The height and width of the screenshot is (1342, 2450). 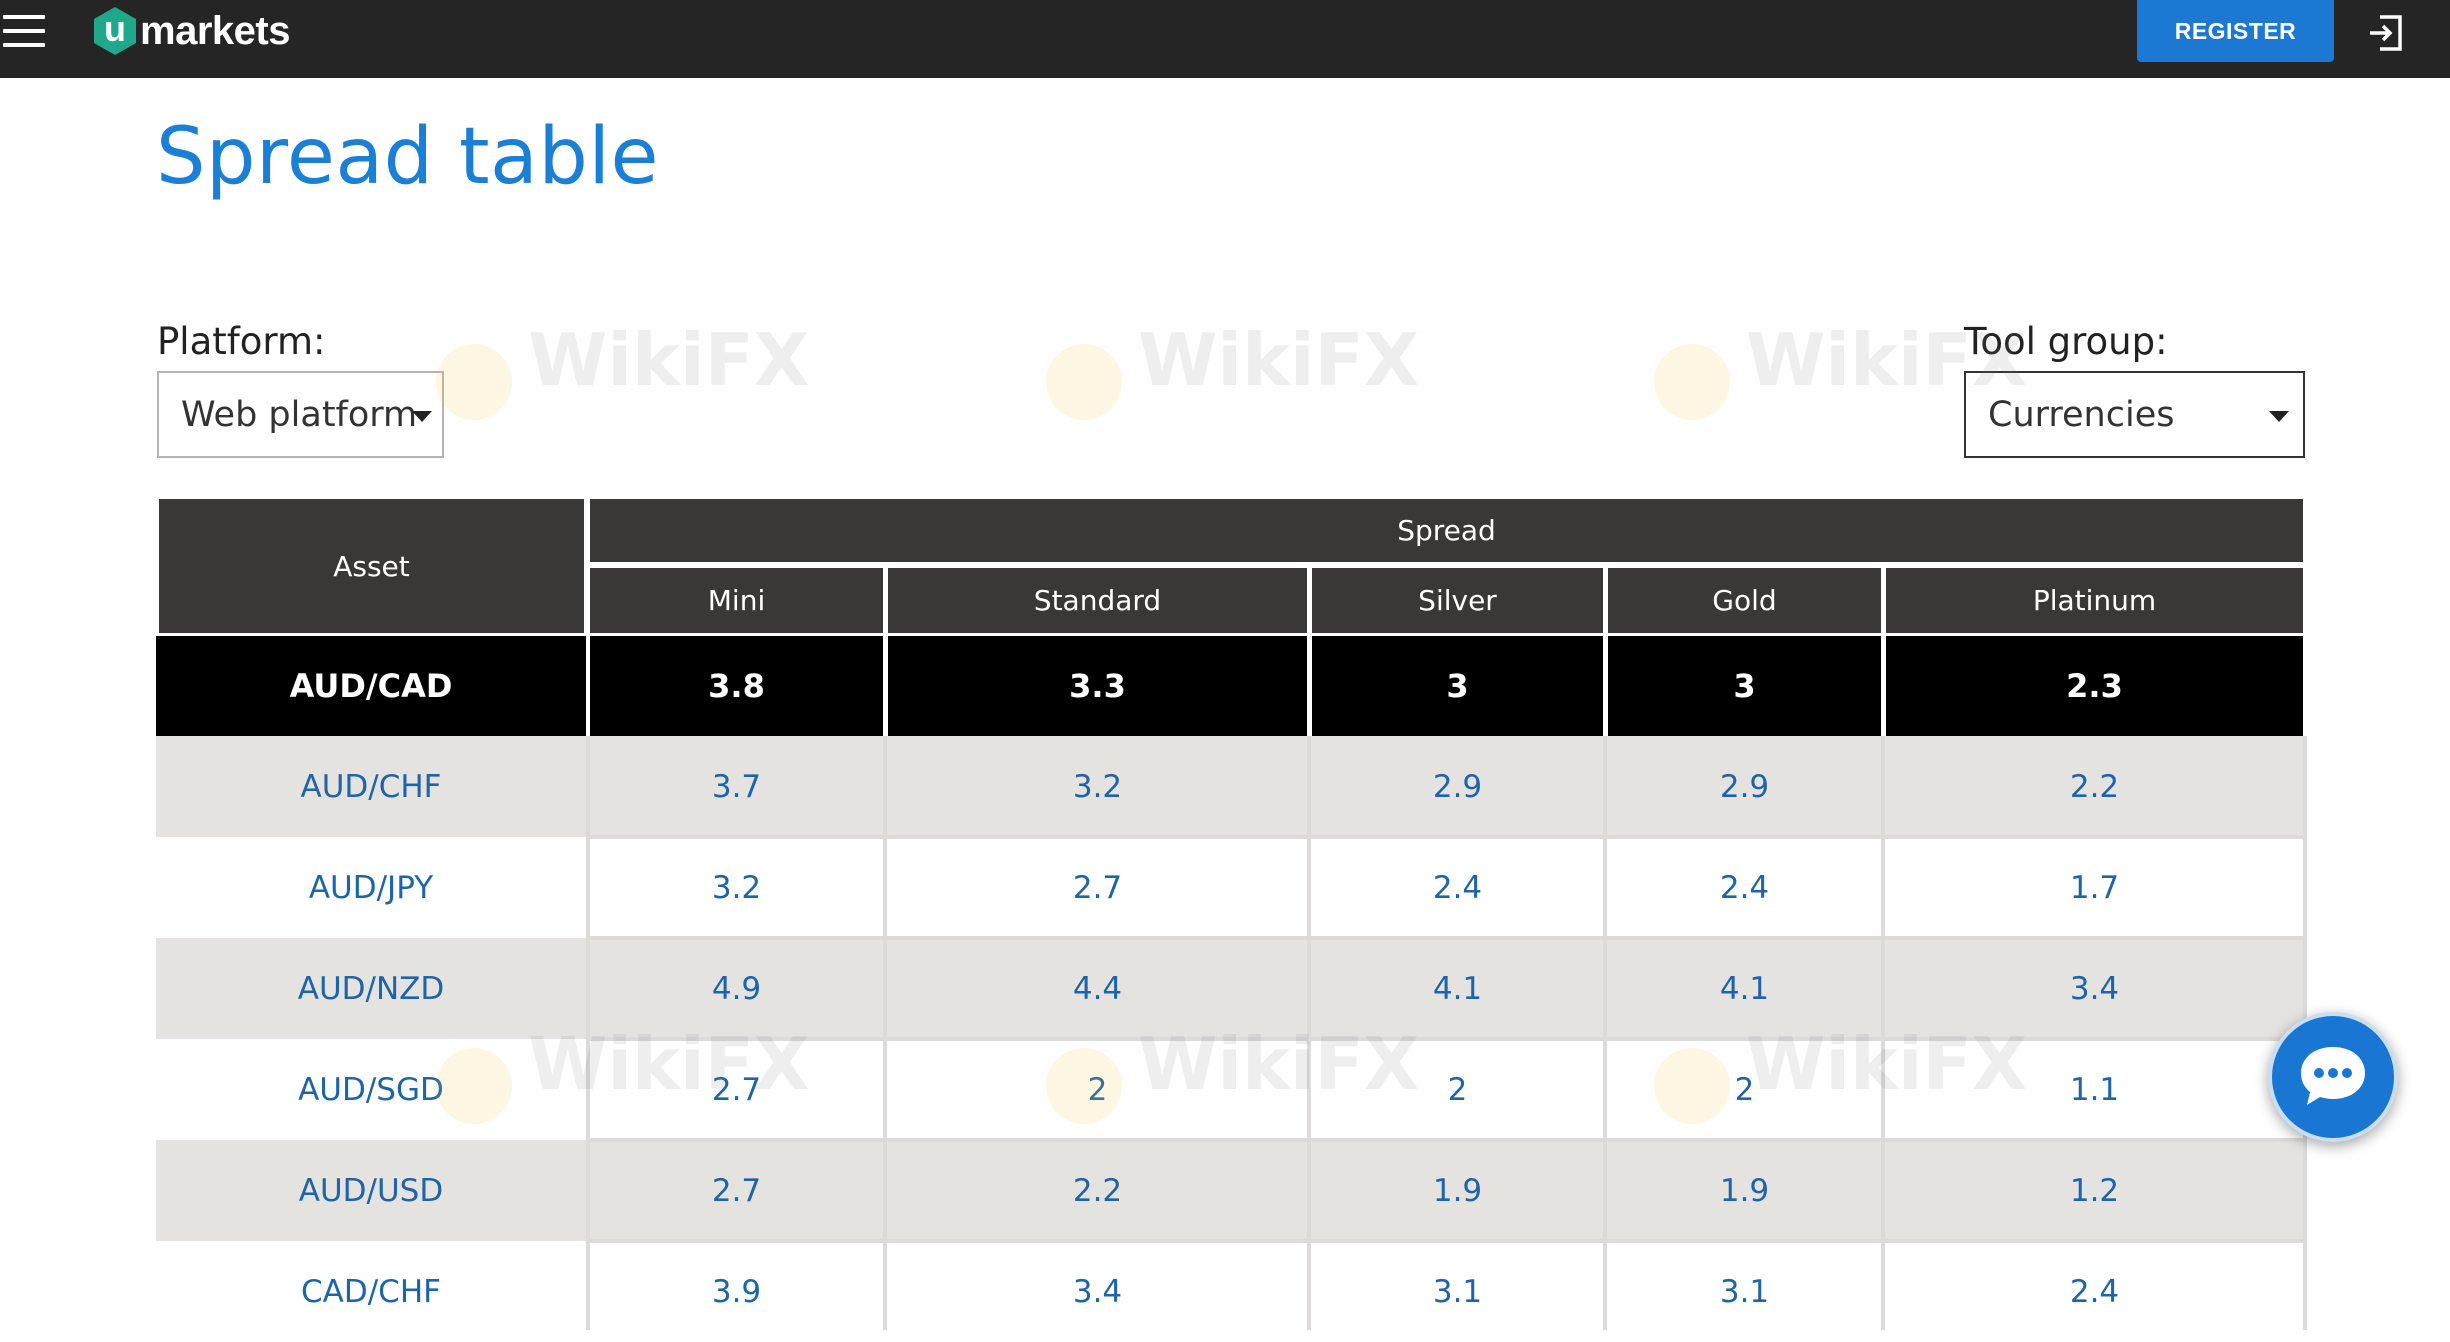 What do you see at coordinates (371, 1089) in the screenshot?
I see `asset-cell: AUD/SGD` at bounding box center [371, 1089].